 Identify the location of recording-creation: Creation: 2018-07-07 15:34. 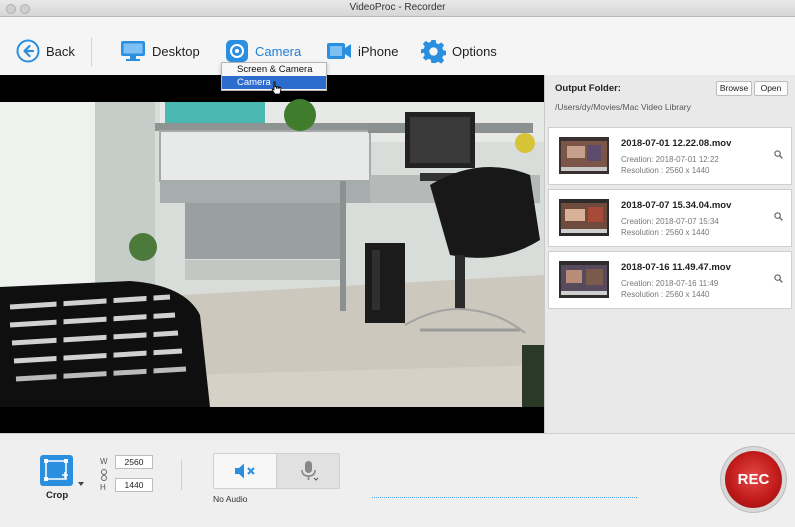
(670, 221).